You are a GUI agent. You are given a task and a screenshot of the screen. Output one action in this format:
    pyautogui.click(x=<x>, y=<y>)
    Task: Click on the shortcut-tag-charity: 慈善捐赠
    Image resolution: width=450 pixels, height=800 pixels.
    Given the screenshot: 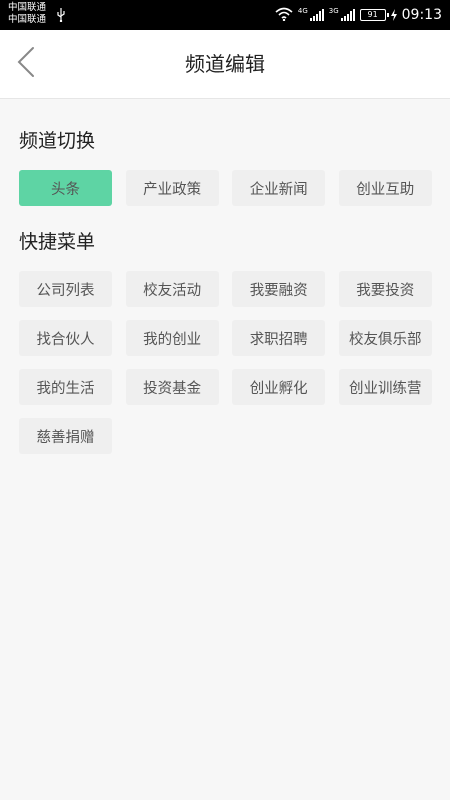 What is the action you would take?
    pyautogui.click(x=65, y=436)
    